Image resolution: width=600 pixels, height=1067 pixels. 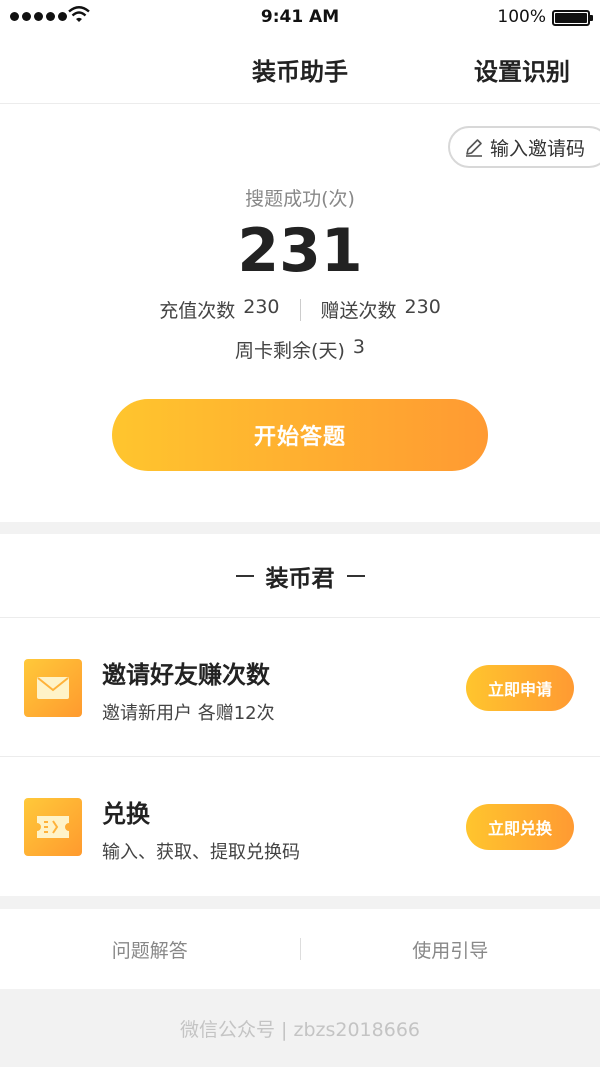 I want to click on recharge-value: 230, so click(x=261, y=307).